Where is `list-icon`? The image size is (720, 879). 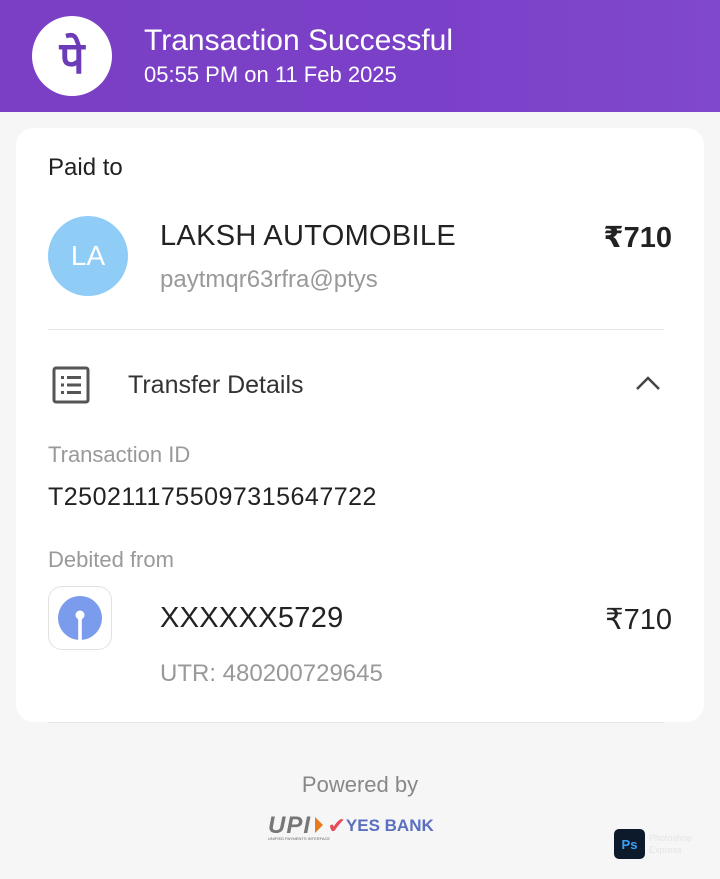 list-icon is located at coordinates (71, 387).